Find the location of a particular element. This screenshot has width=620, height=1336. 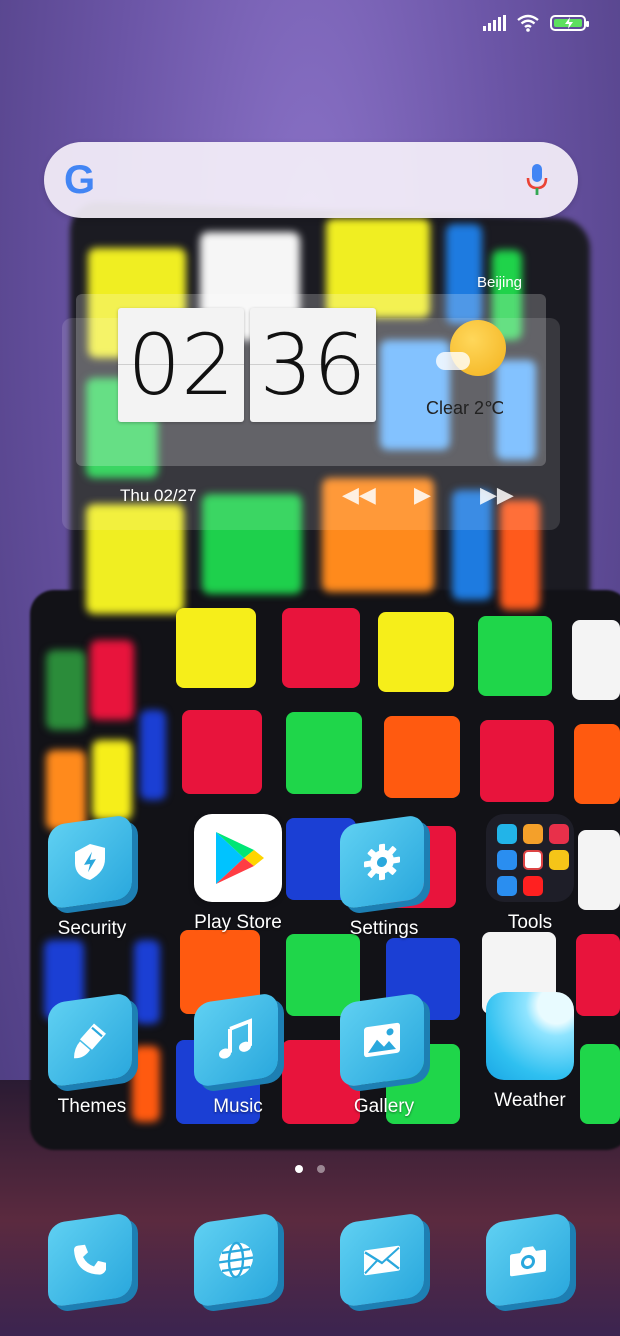

previous-track-button: ◀◀ is located at coordinates (359, 495).